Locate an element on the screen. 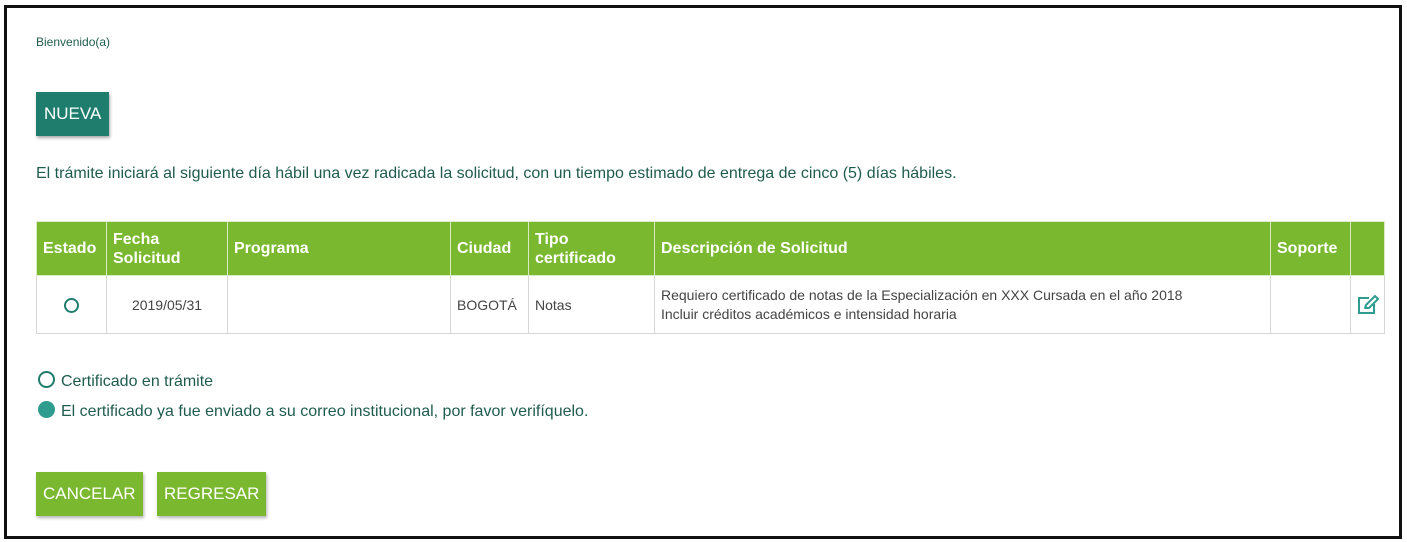  status-open-icon is located at coordinates (46, 380).